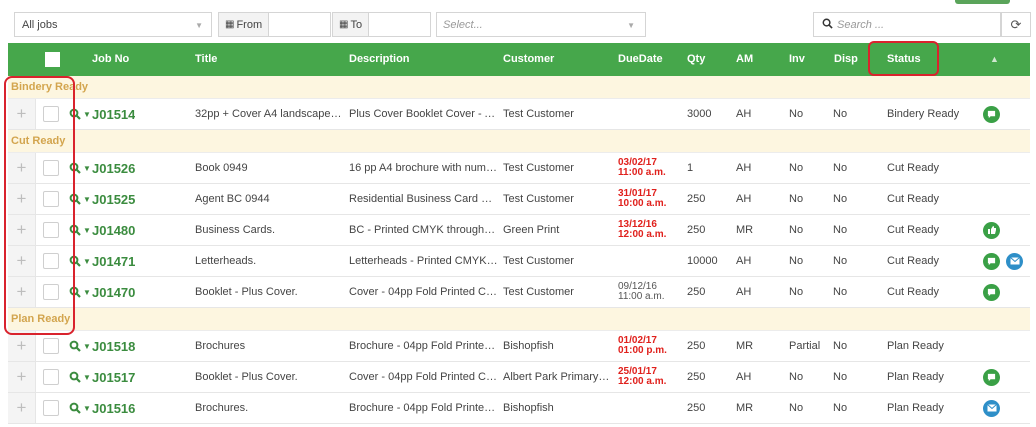  What do you see at coordinates (641, 291) in the screenshot?
I see `job-due-date: 09/12/16 11:00 a.m.` at bounding box center [641, 291].